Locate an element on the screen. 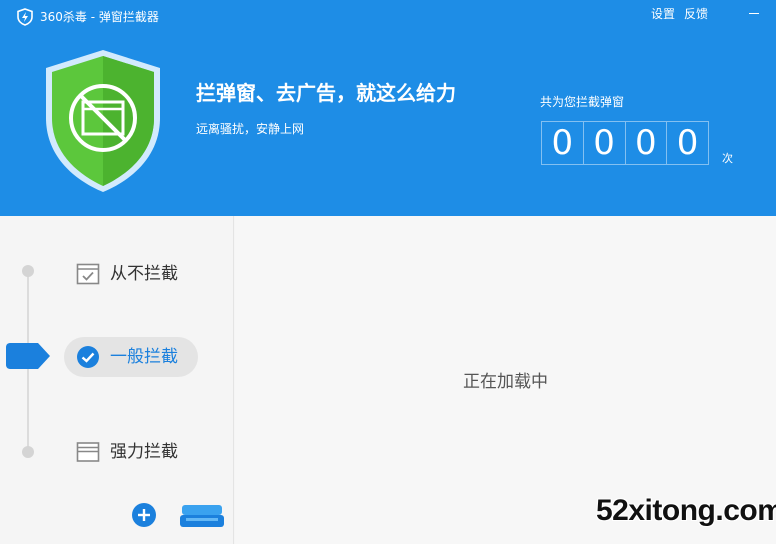 This screenshot has height=544, width=776. mode-slider-handle is located at coordinates (28, 356).